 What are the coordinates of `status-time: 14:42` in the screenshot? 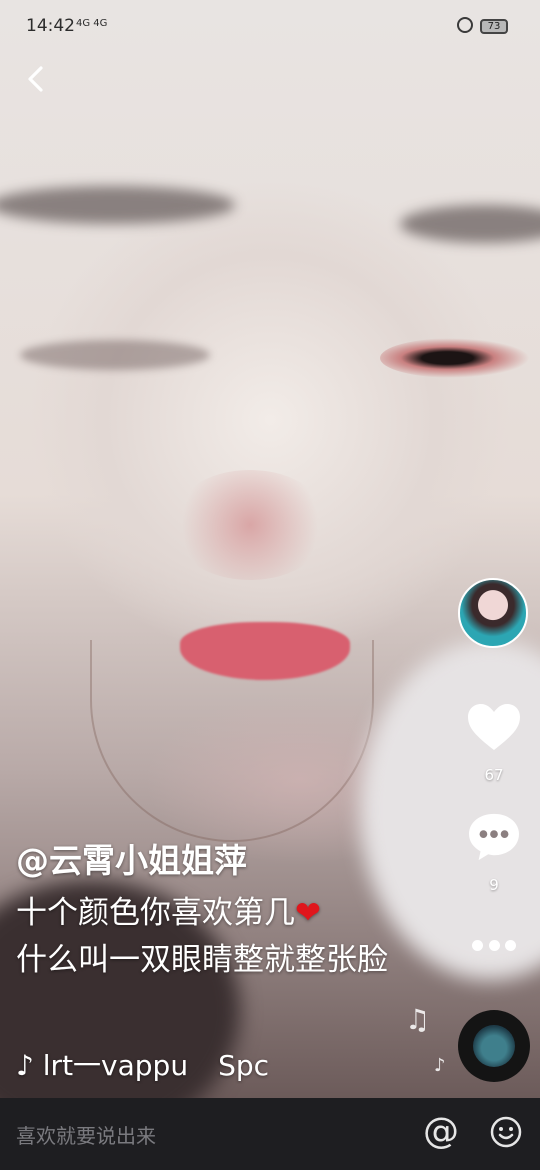 It's located at (50, 26).